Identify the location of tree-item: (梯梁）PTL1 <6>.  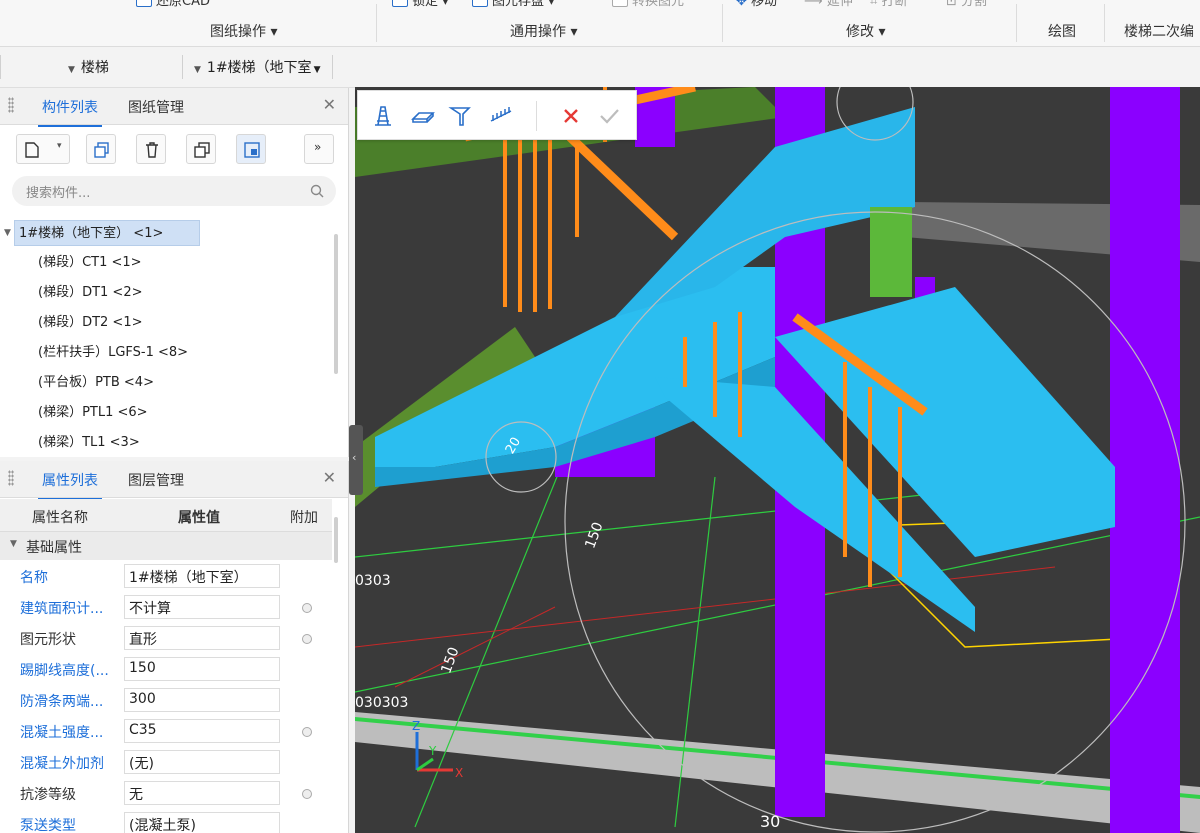
(93, 413).